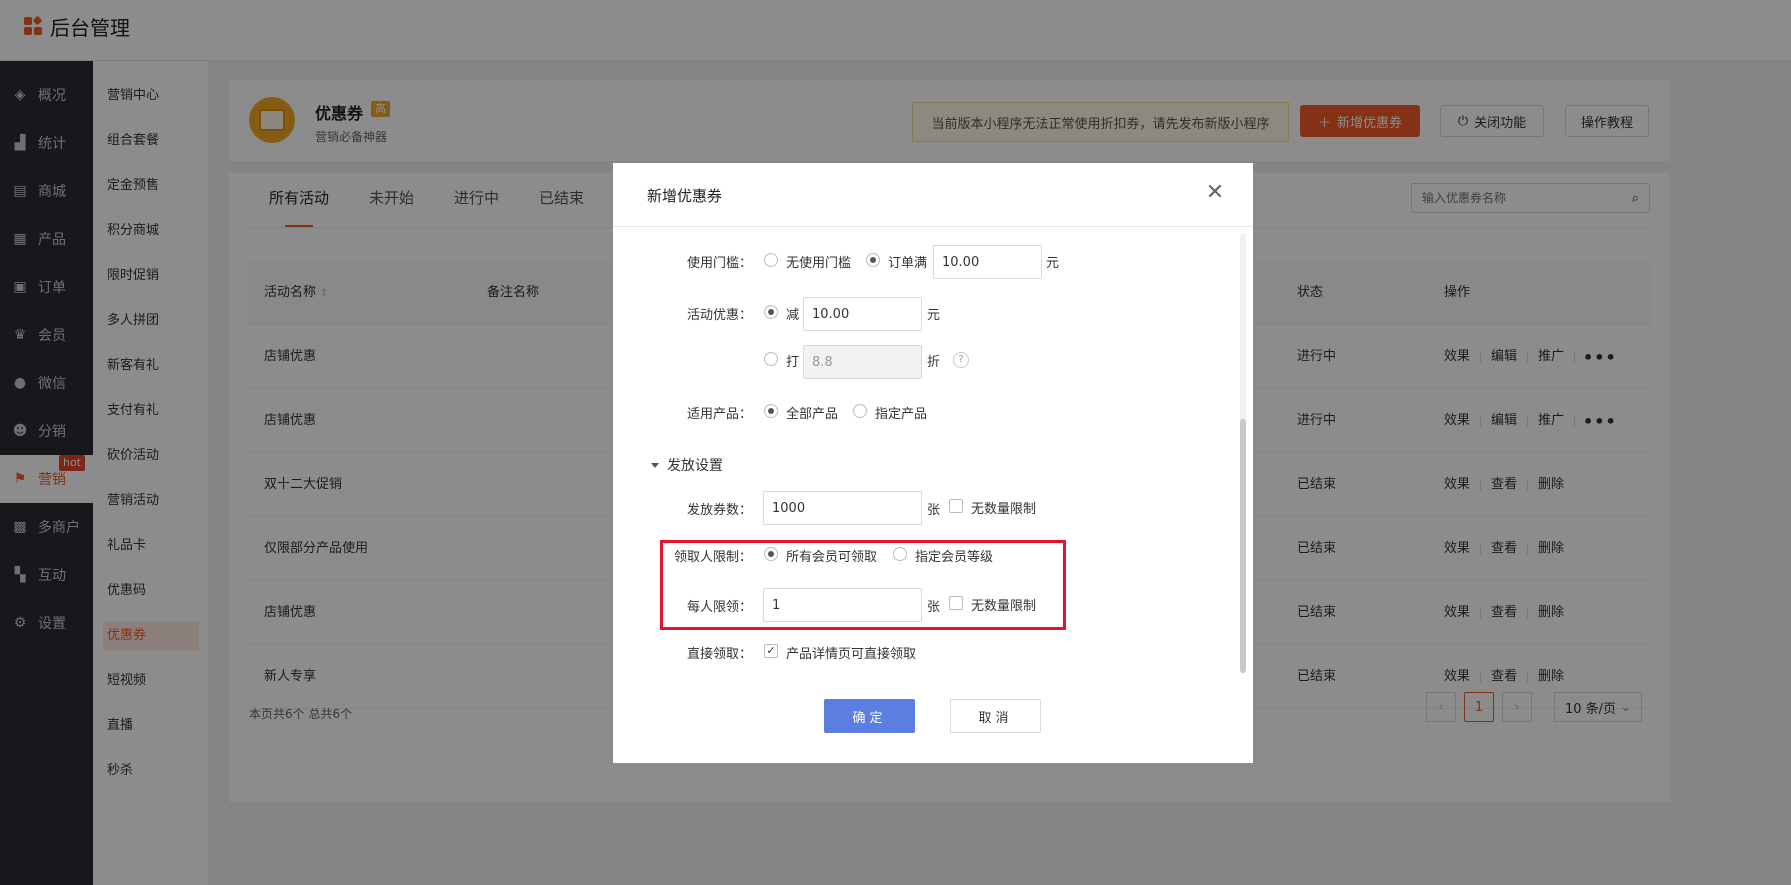  What do you see at coordinates (908, 263) in the screenshot?
I see `threshold-order-label: 订单满` at bounding box center [908, 263].